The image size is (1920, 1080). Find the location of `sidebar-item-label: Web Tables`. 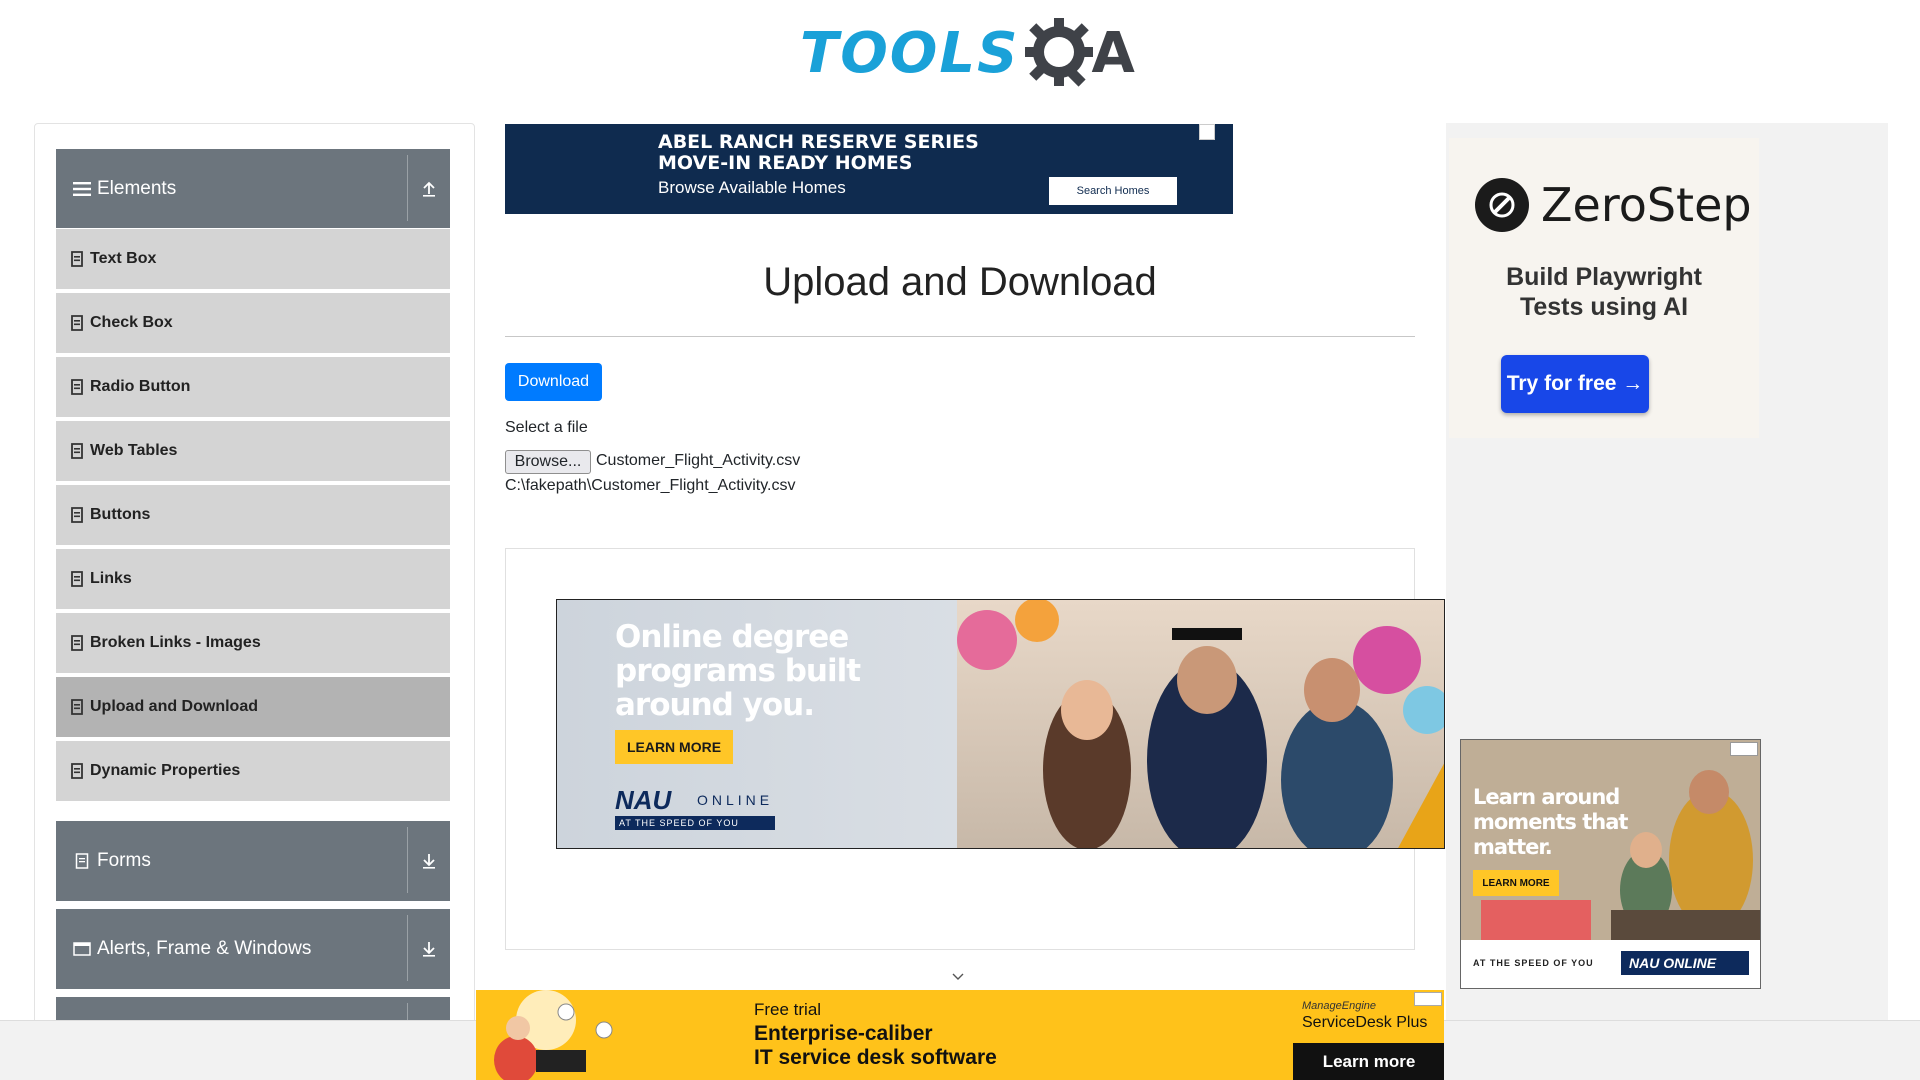

sidebar-item-label: Web Tables is located at coordinates (134, 450).